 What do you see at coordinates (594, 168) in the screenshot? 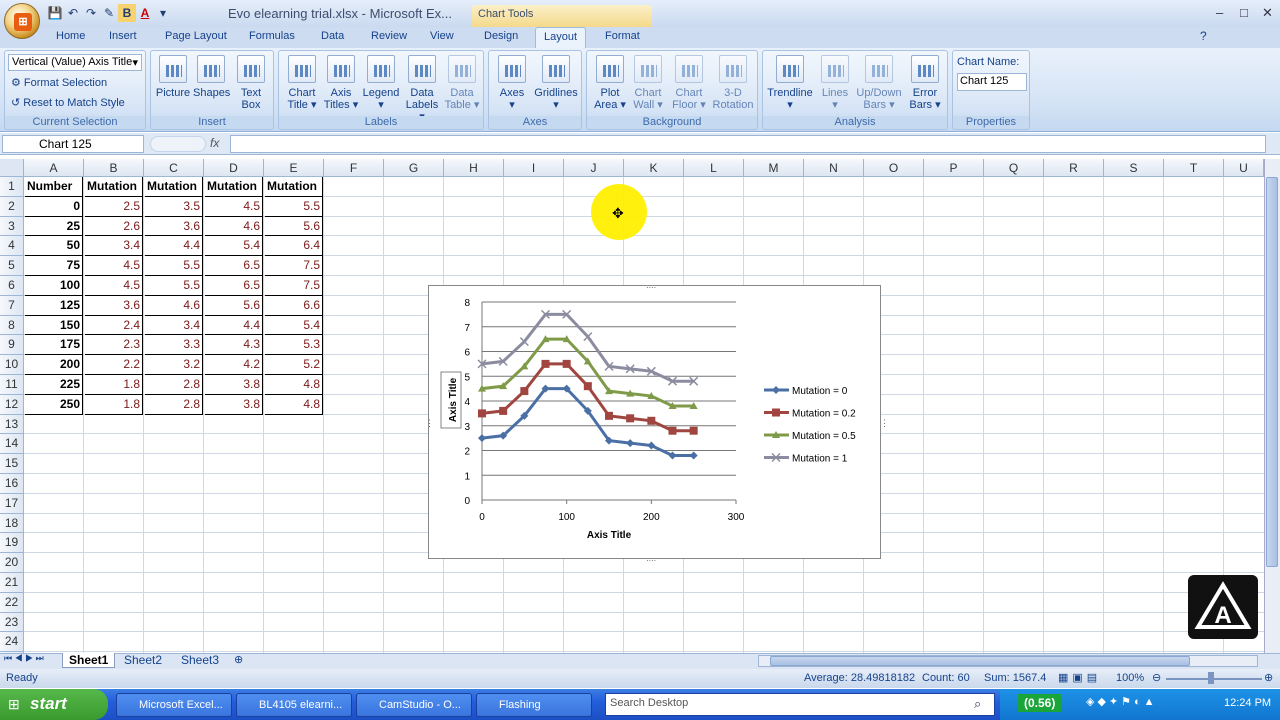
I see `column-header: J` at bounding box center [594, 168].